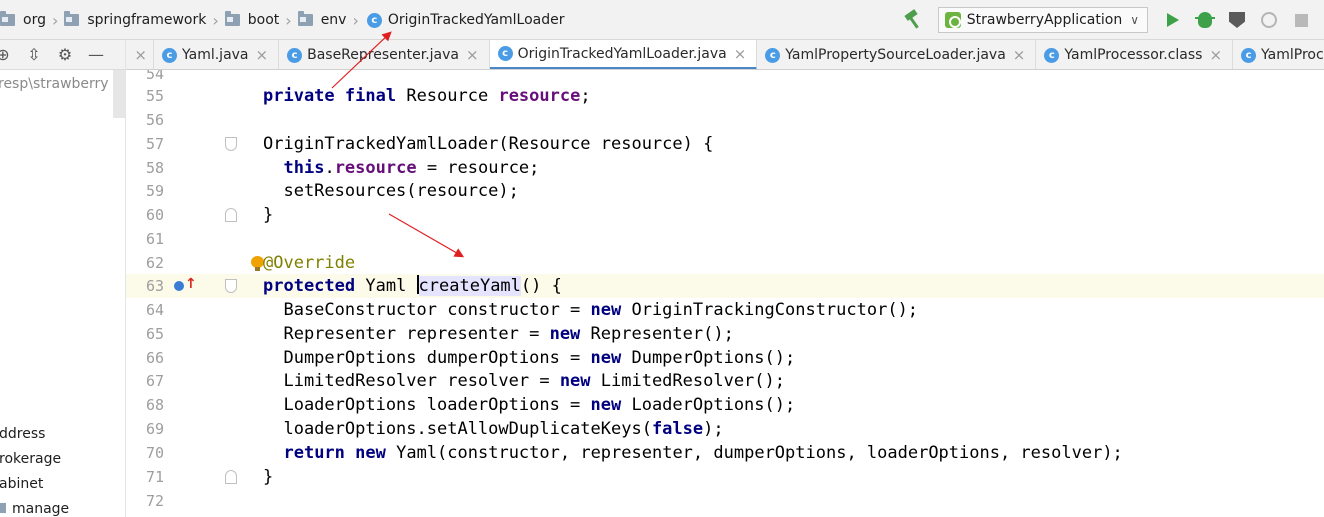  Describe the element at coordinates (897, 54) in the screenshot. I see `tab-yaml-property-source-loader: c YamlPropertySourceLoader.java ×` at that location.